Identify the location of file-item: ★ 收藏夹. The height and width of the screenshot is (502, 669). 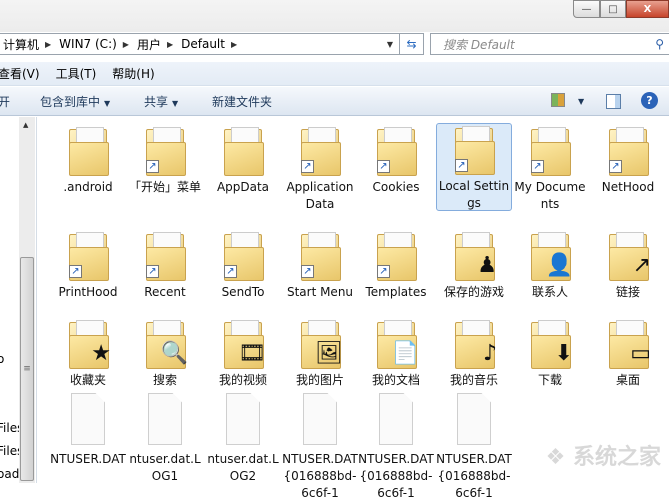
(88, 353).